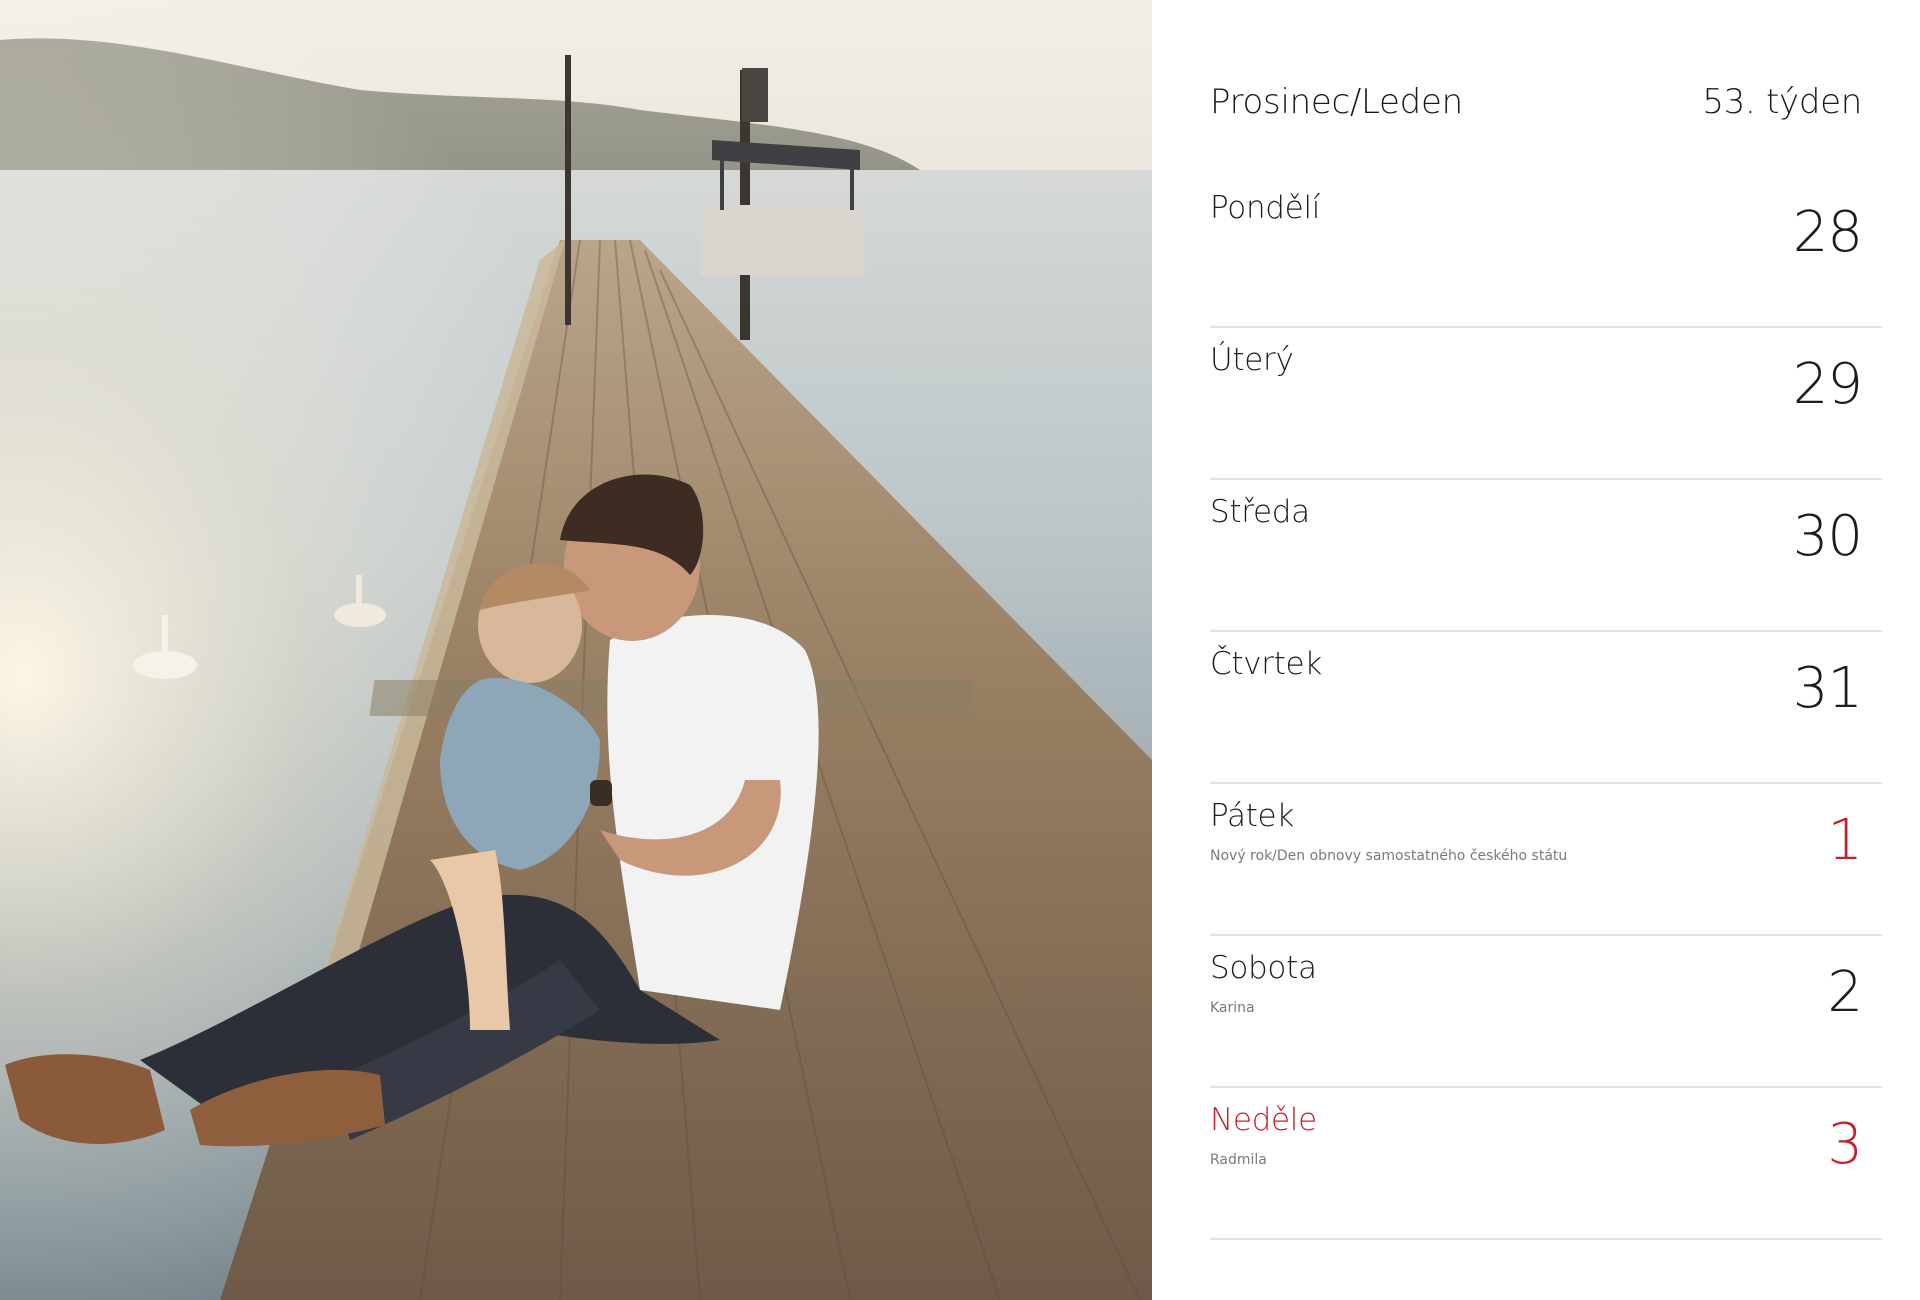  I want to click on day-name: Úterý, so click(1252, 360).